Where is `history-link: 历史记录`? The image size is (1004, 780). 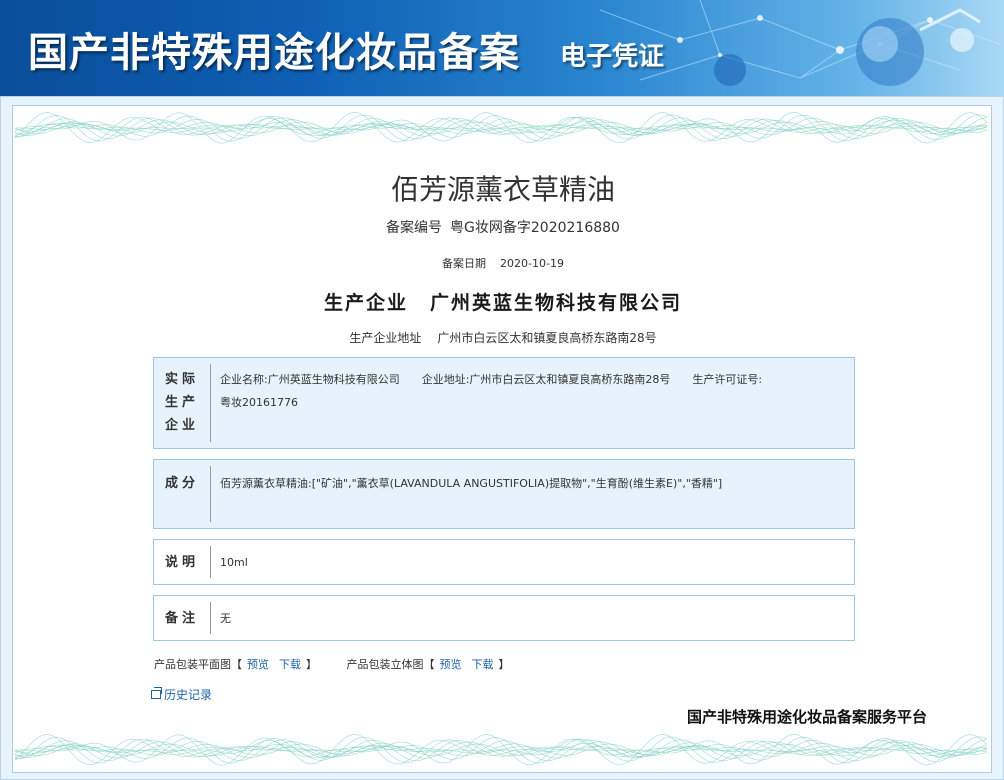 history-link: 历史记录 is located at coordinates (181, 694).